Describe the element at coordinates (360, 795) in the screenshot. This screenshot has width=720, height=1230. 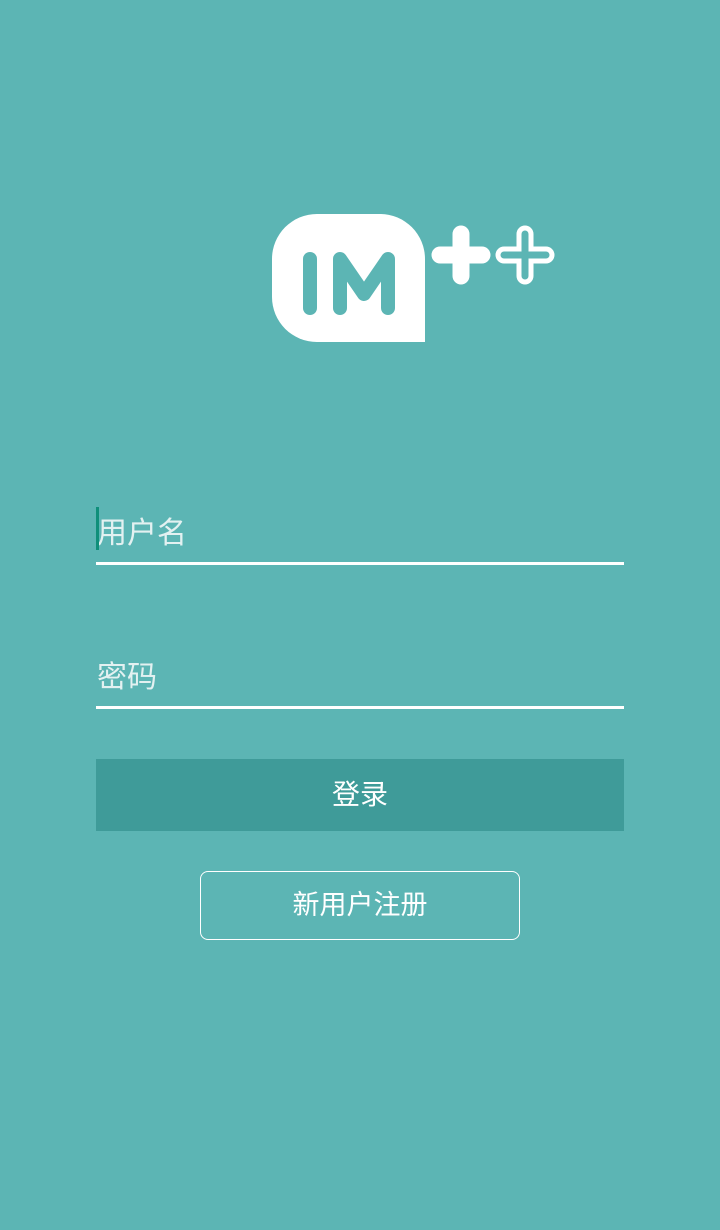
I see `login-button: 登录` at that location.